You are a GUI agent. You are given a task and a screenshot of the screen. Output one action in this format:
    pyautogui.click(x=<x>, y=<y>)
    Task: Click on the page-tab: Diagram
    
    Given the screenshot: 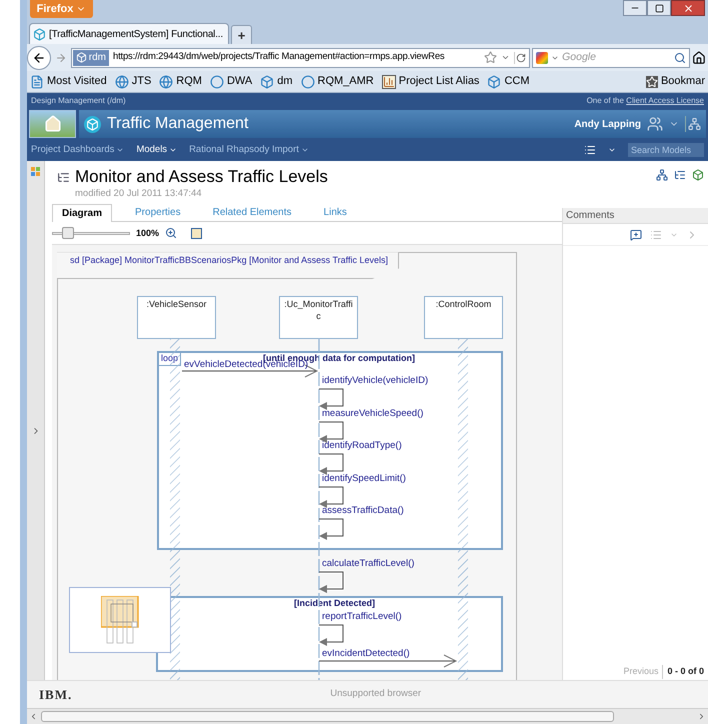 What is the action you would take?
    pyautogui.click(x=82, y=213)
    